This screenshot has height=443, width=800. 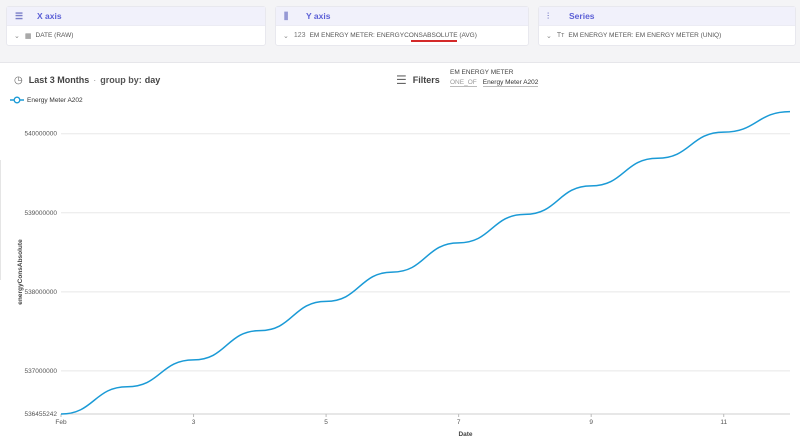 What do you see at coordinates (463, 83) in the screenshot?
I see `filter-operator: ONE_OF` at bounding box center [463, 83].